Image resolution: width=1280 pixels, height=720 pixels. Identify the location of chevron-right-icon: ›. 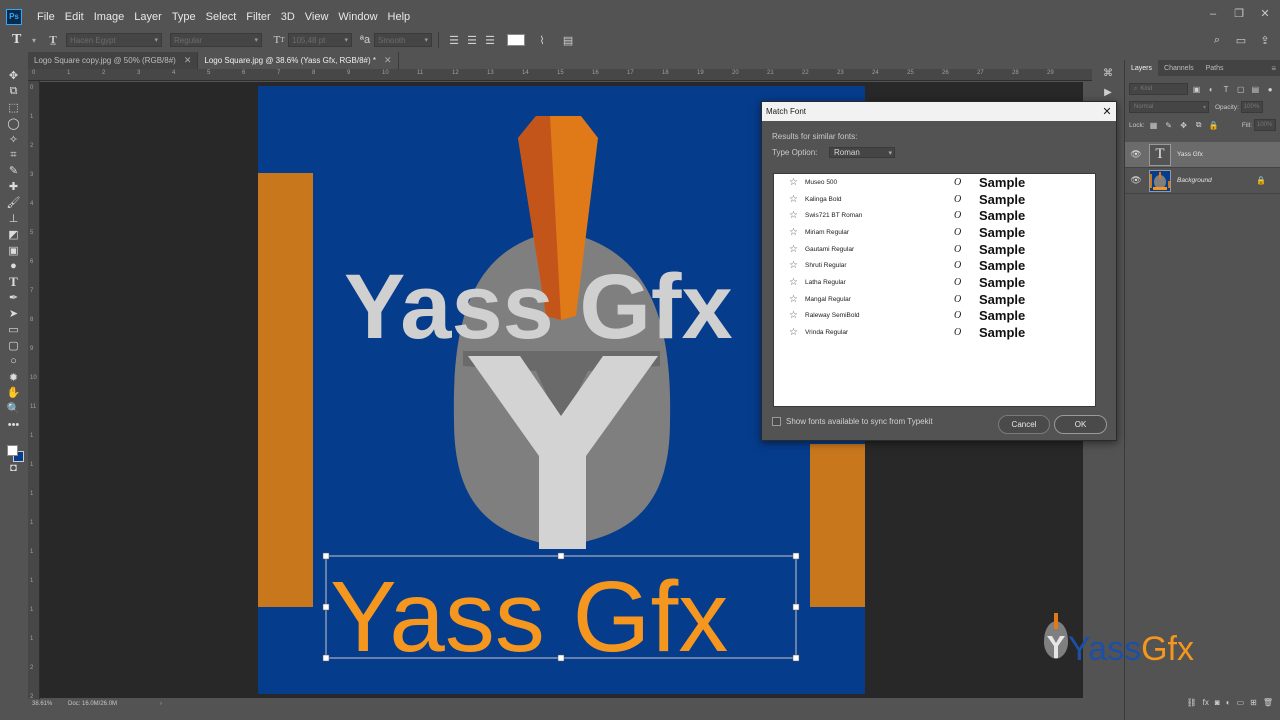
(161, 704).